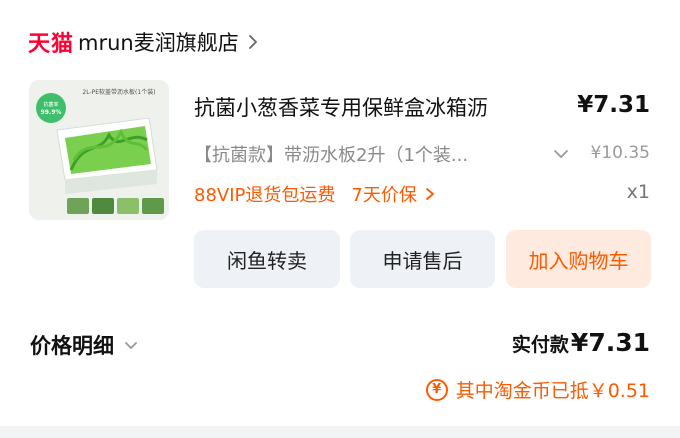 The width and height of the screenshot is (680, 438). I want to click on thumbnail-label: 2L-PE软盖带沥水板(1个装), so click(118, 92).